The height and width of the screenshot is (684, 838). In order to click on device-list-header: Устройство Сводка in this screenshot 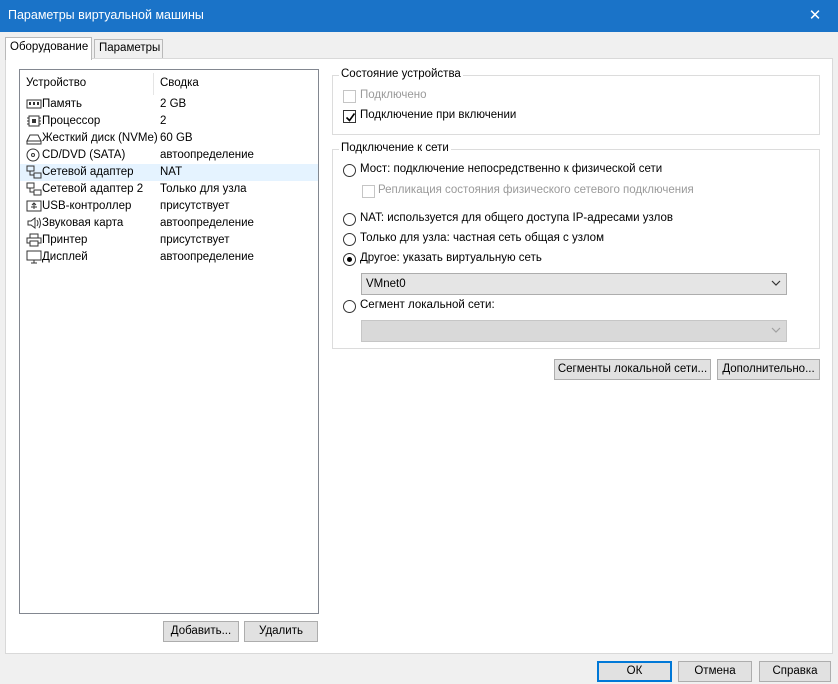, I will do `click(169, 84)`.